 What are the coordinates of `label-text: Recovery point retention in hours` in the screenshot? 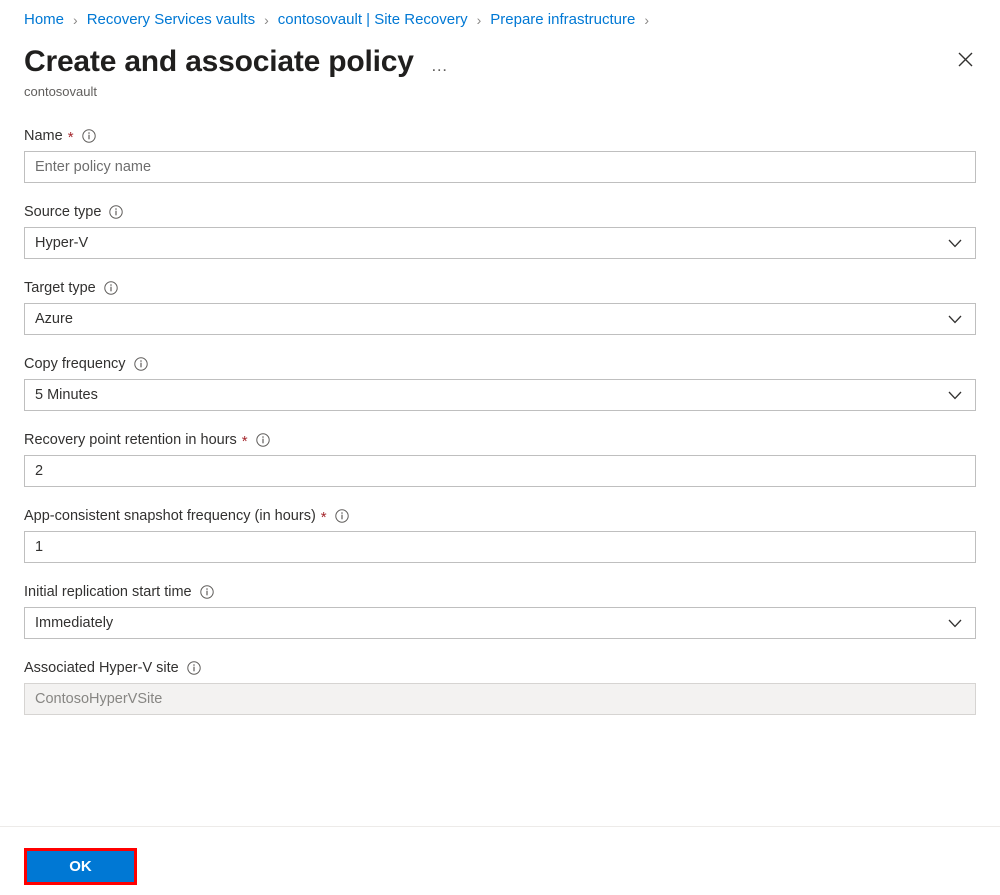 It's located at (130, 439).